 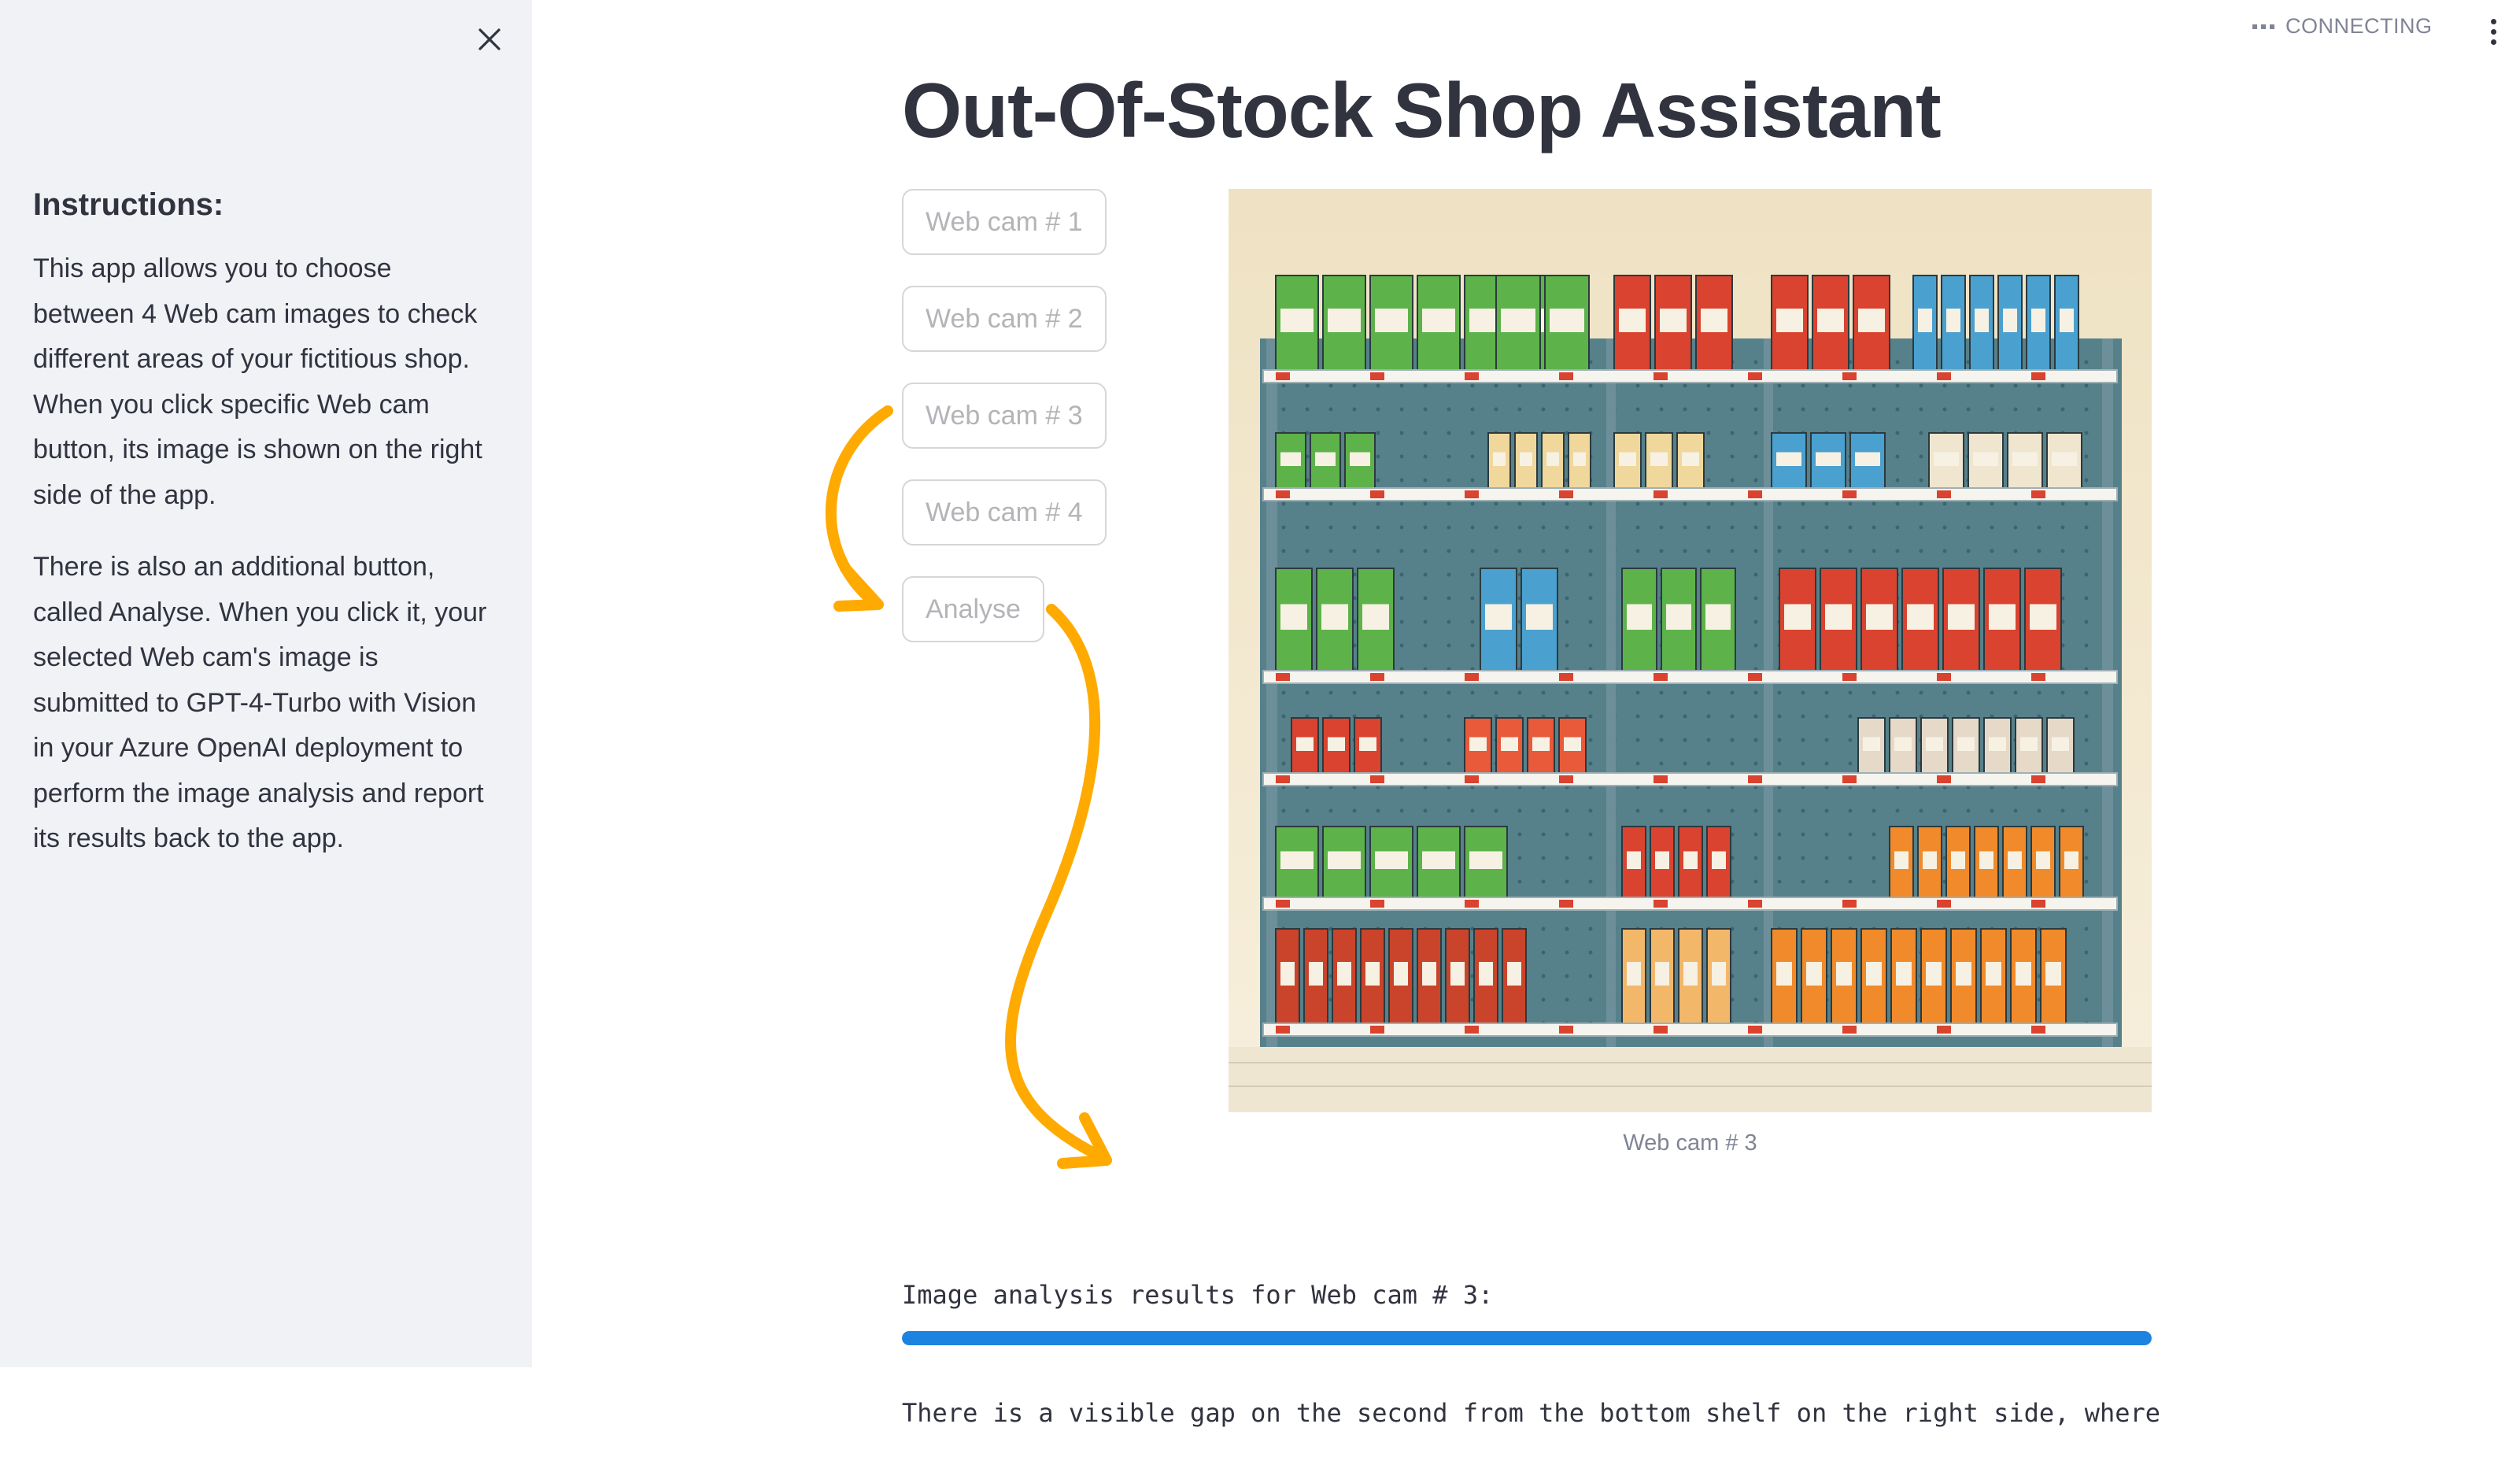 I want to click on progress-bar-fill, so click(x=1527, y=1338).